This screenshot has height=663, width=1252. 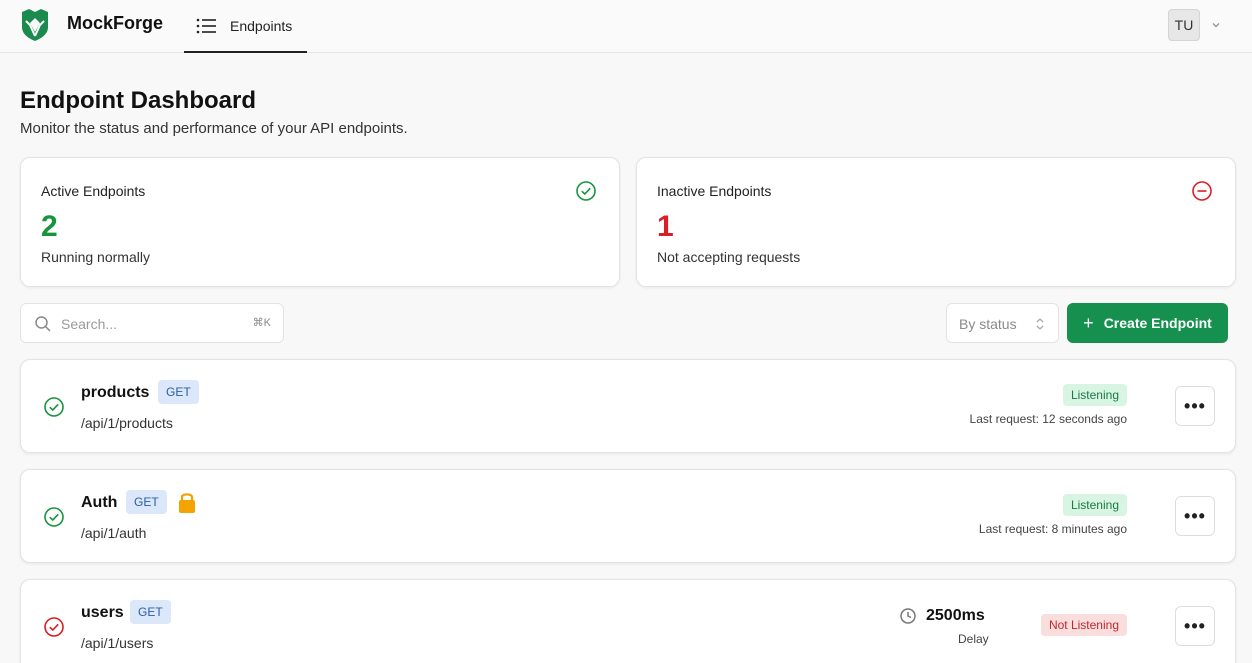 I want to click on last-request-text: Last request: 8 minutes ago, so click(x=1052, y=529).